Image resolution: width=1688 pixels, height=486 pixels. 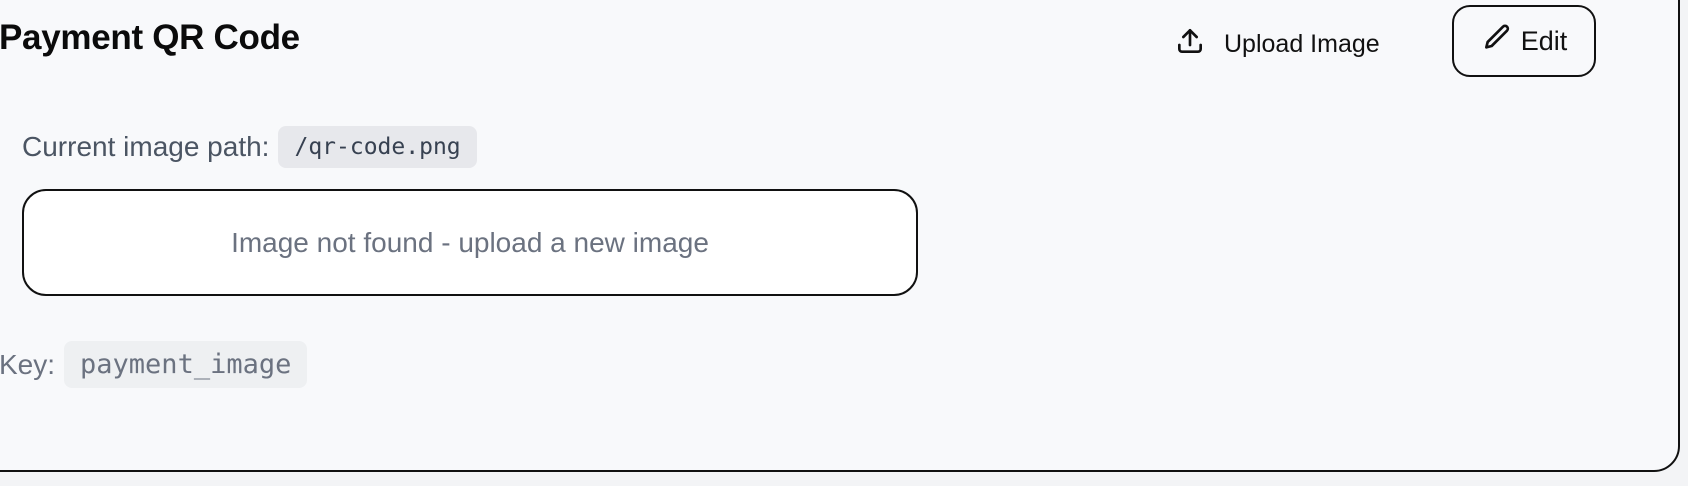 I want to click on card-title: Payment QR Code, so click(x=150, y=37).